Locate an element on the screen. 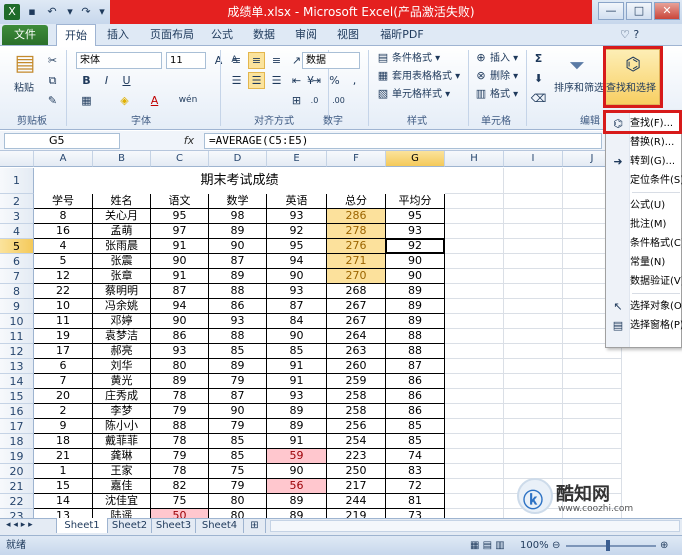  formula-input: =AVERAGE(C5:E5) is located at coordinates (403, 141).